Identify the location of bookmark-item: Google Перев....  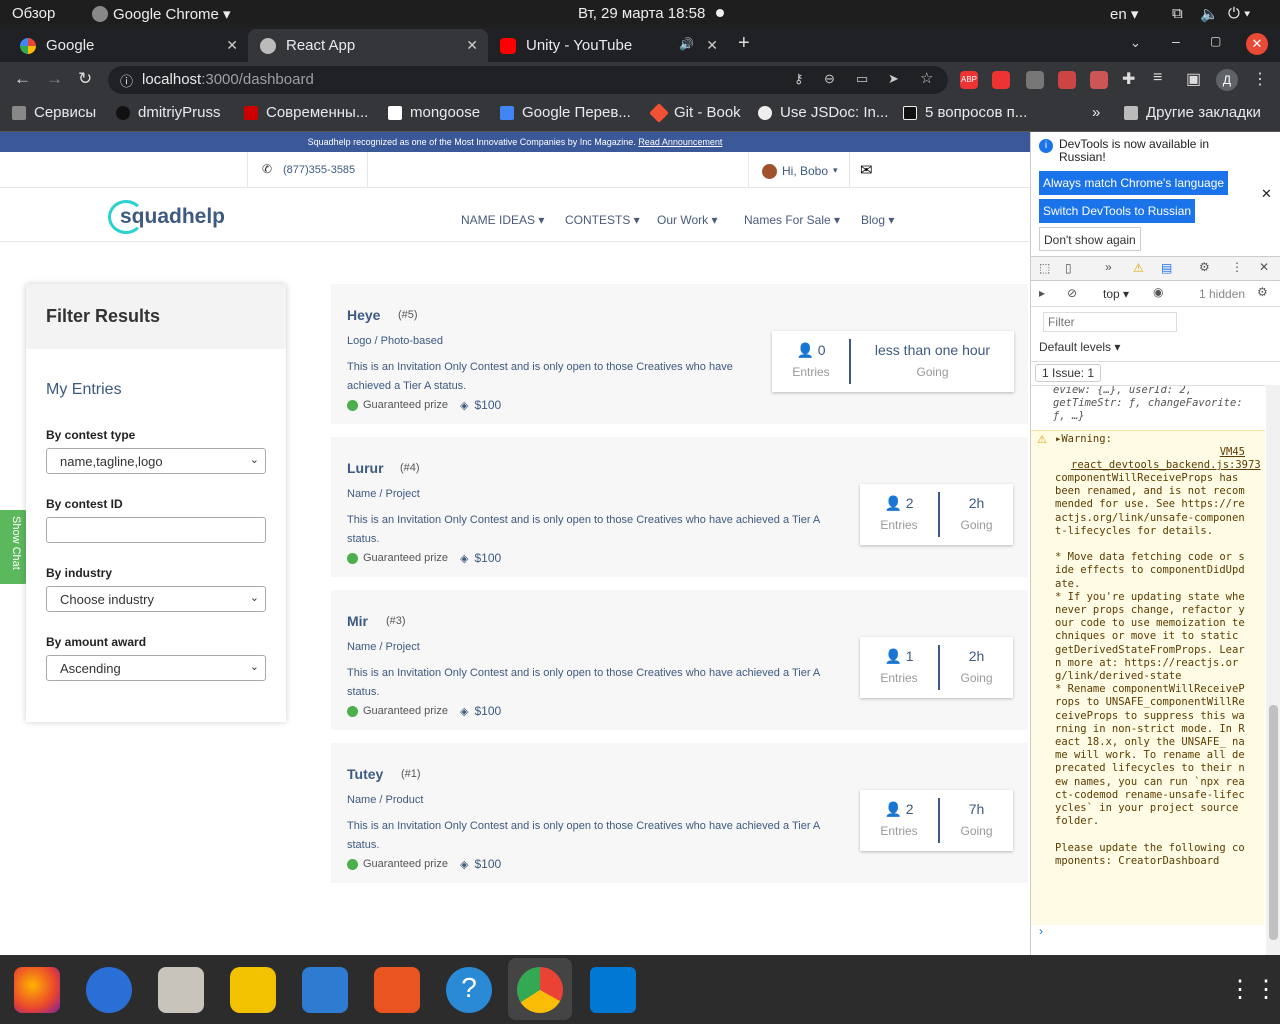
(565, 112).